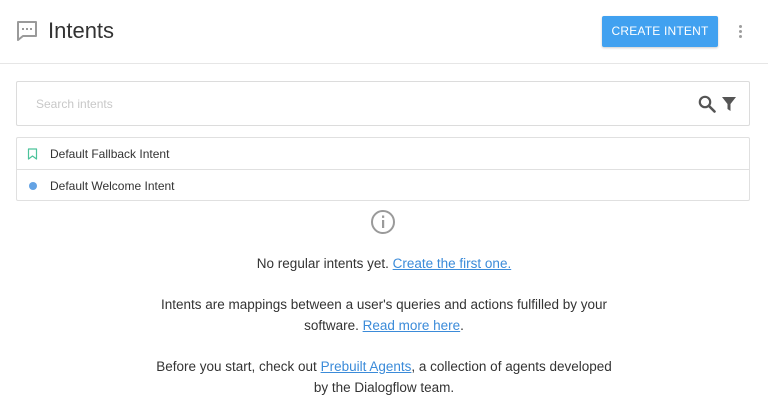  Describe the element at coordinates (412, 325) in the screenshot. I see `read-more-link: Read more here` at that location.